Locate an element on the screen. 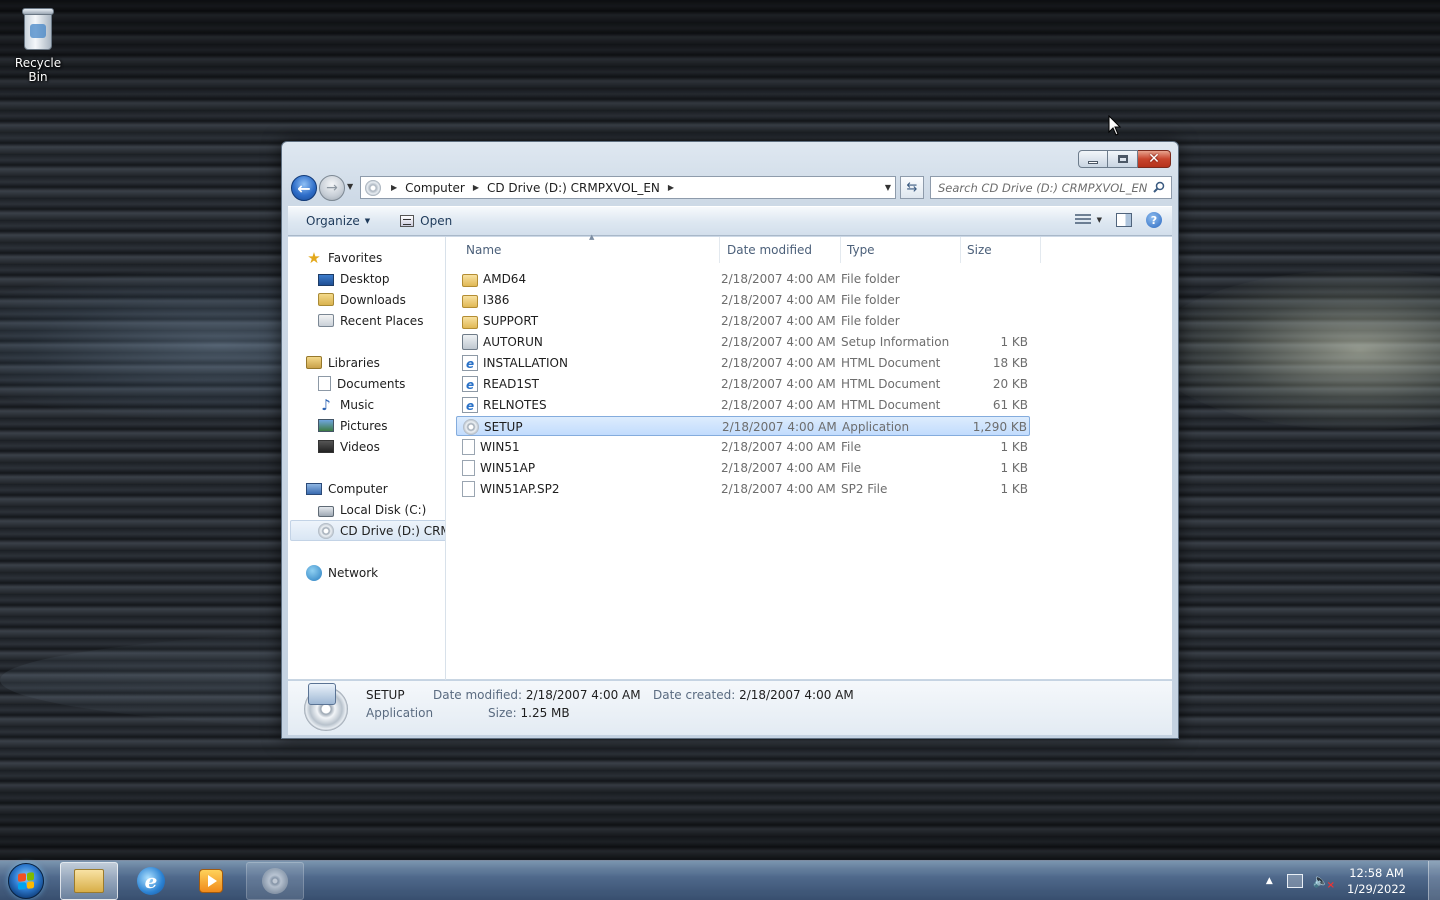 The width and height of the screenshot is (1440, 900). file-size: 61 KB is located at coordinates (1010, 405).